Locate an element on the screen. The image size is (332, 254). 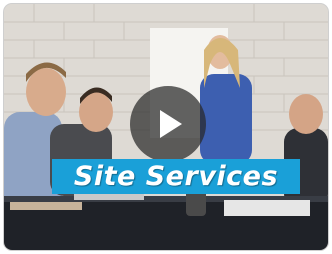
play-icon is located at coordinates (171, 124).